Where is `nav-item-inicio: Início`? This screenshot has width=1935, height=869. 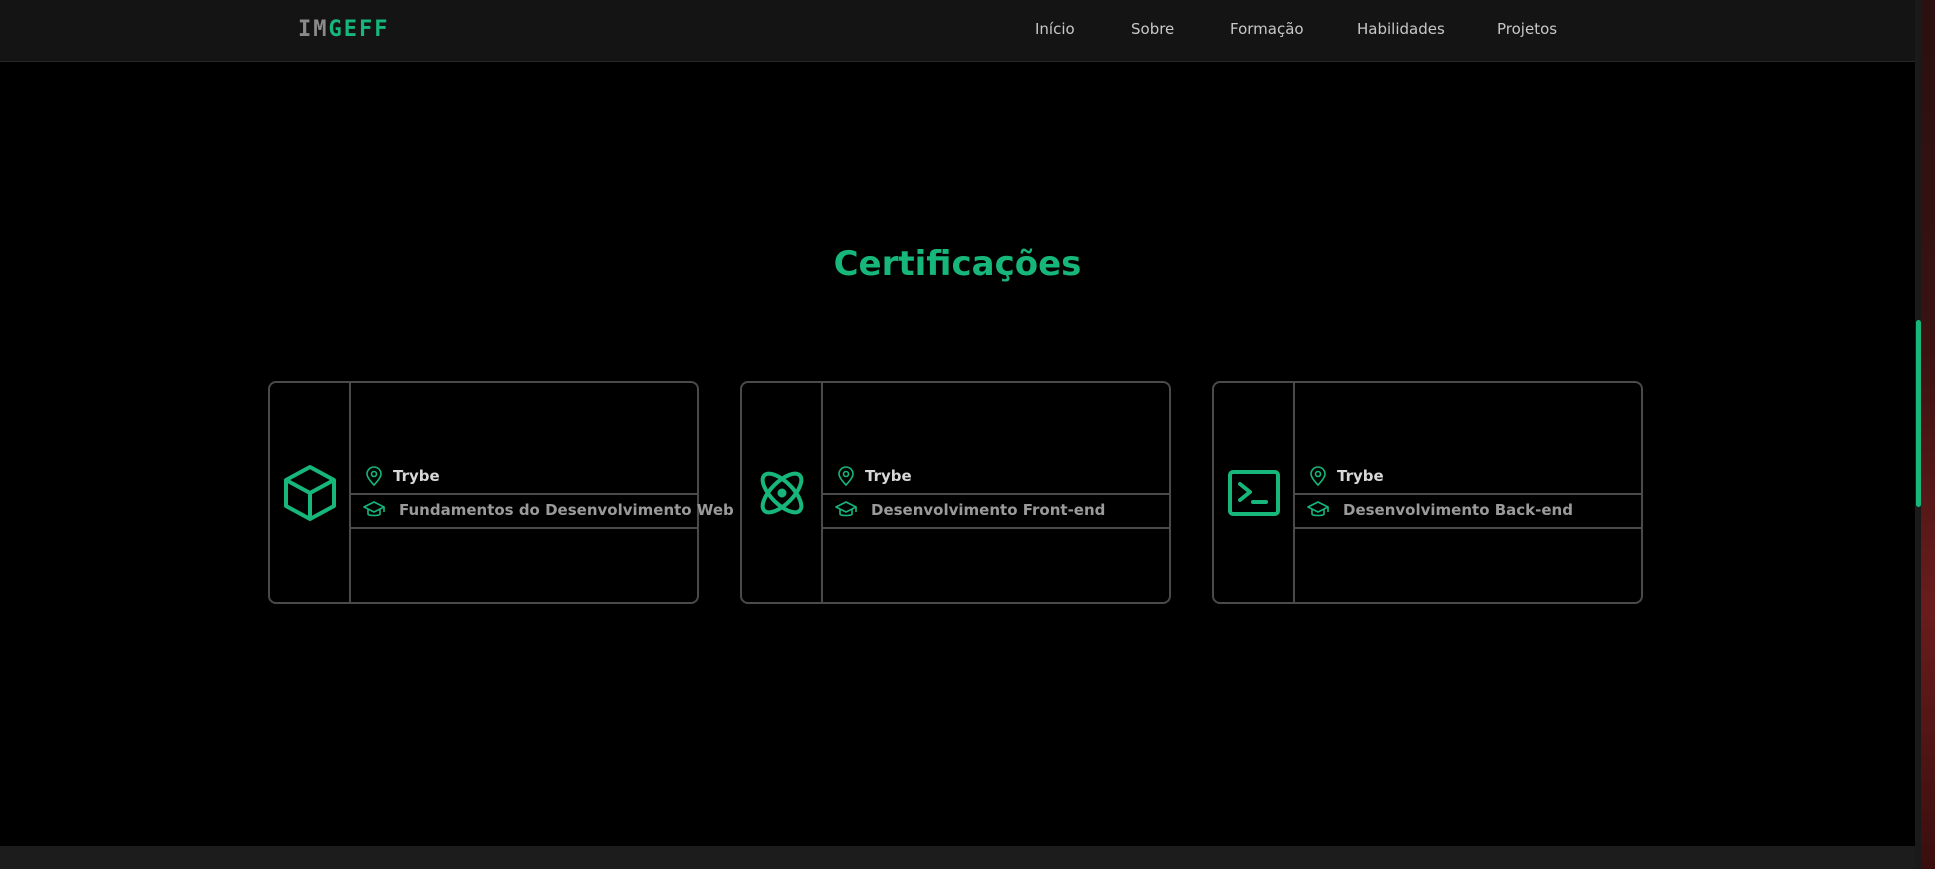 nav-item-inicio: Início is located at coordinates (1055, 29).